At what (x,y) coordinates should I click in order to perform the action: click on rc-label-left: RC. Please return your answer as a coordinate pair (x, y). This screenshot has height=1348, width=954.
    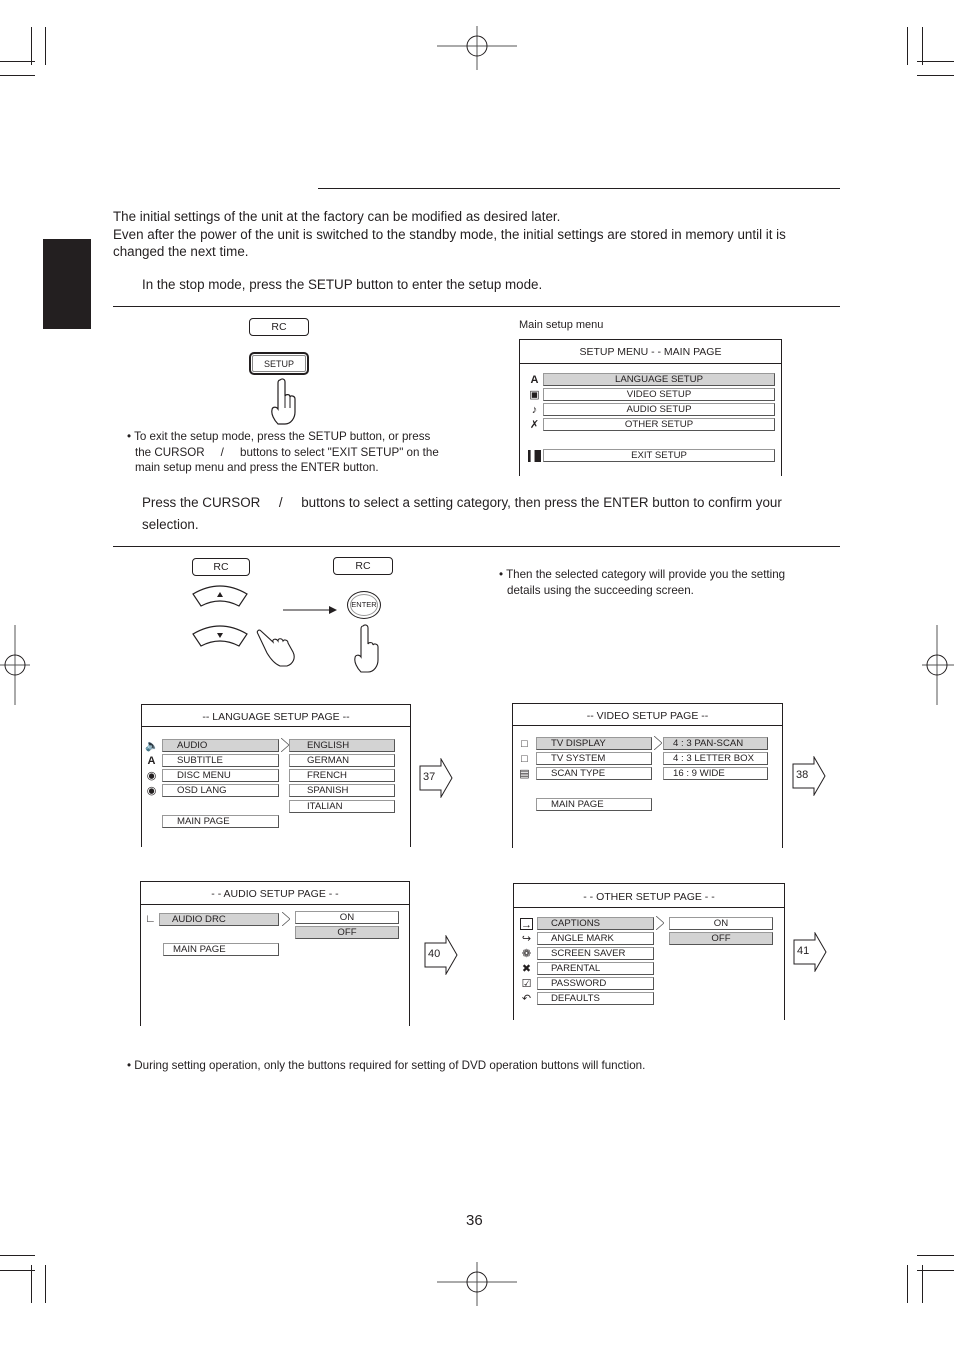
    Looking at the image, I should click on (221, 567).